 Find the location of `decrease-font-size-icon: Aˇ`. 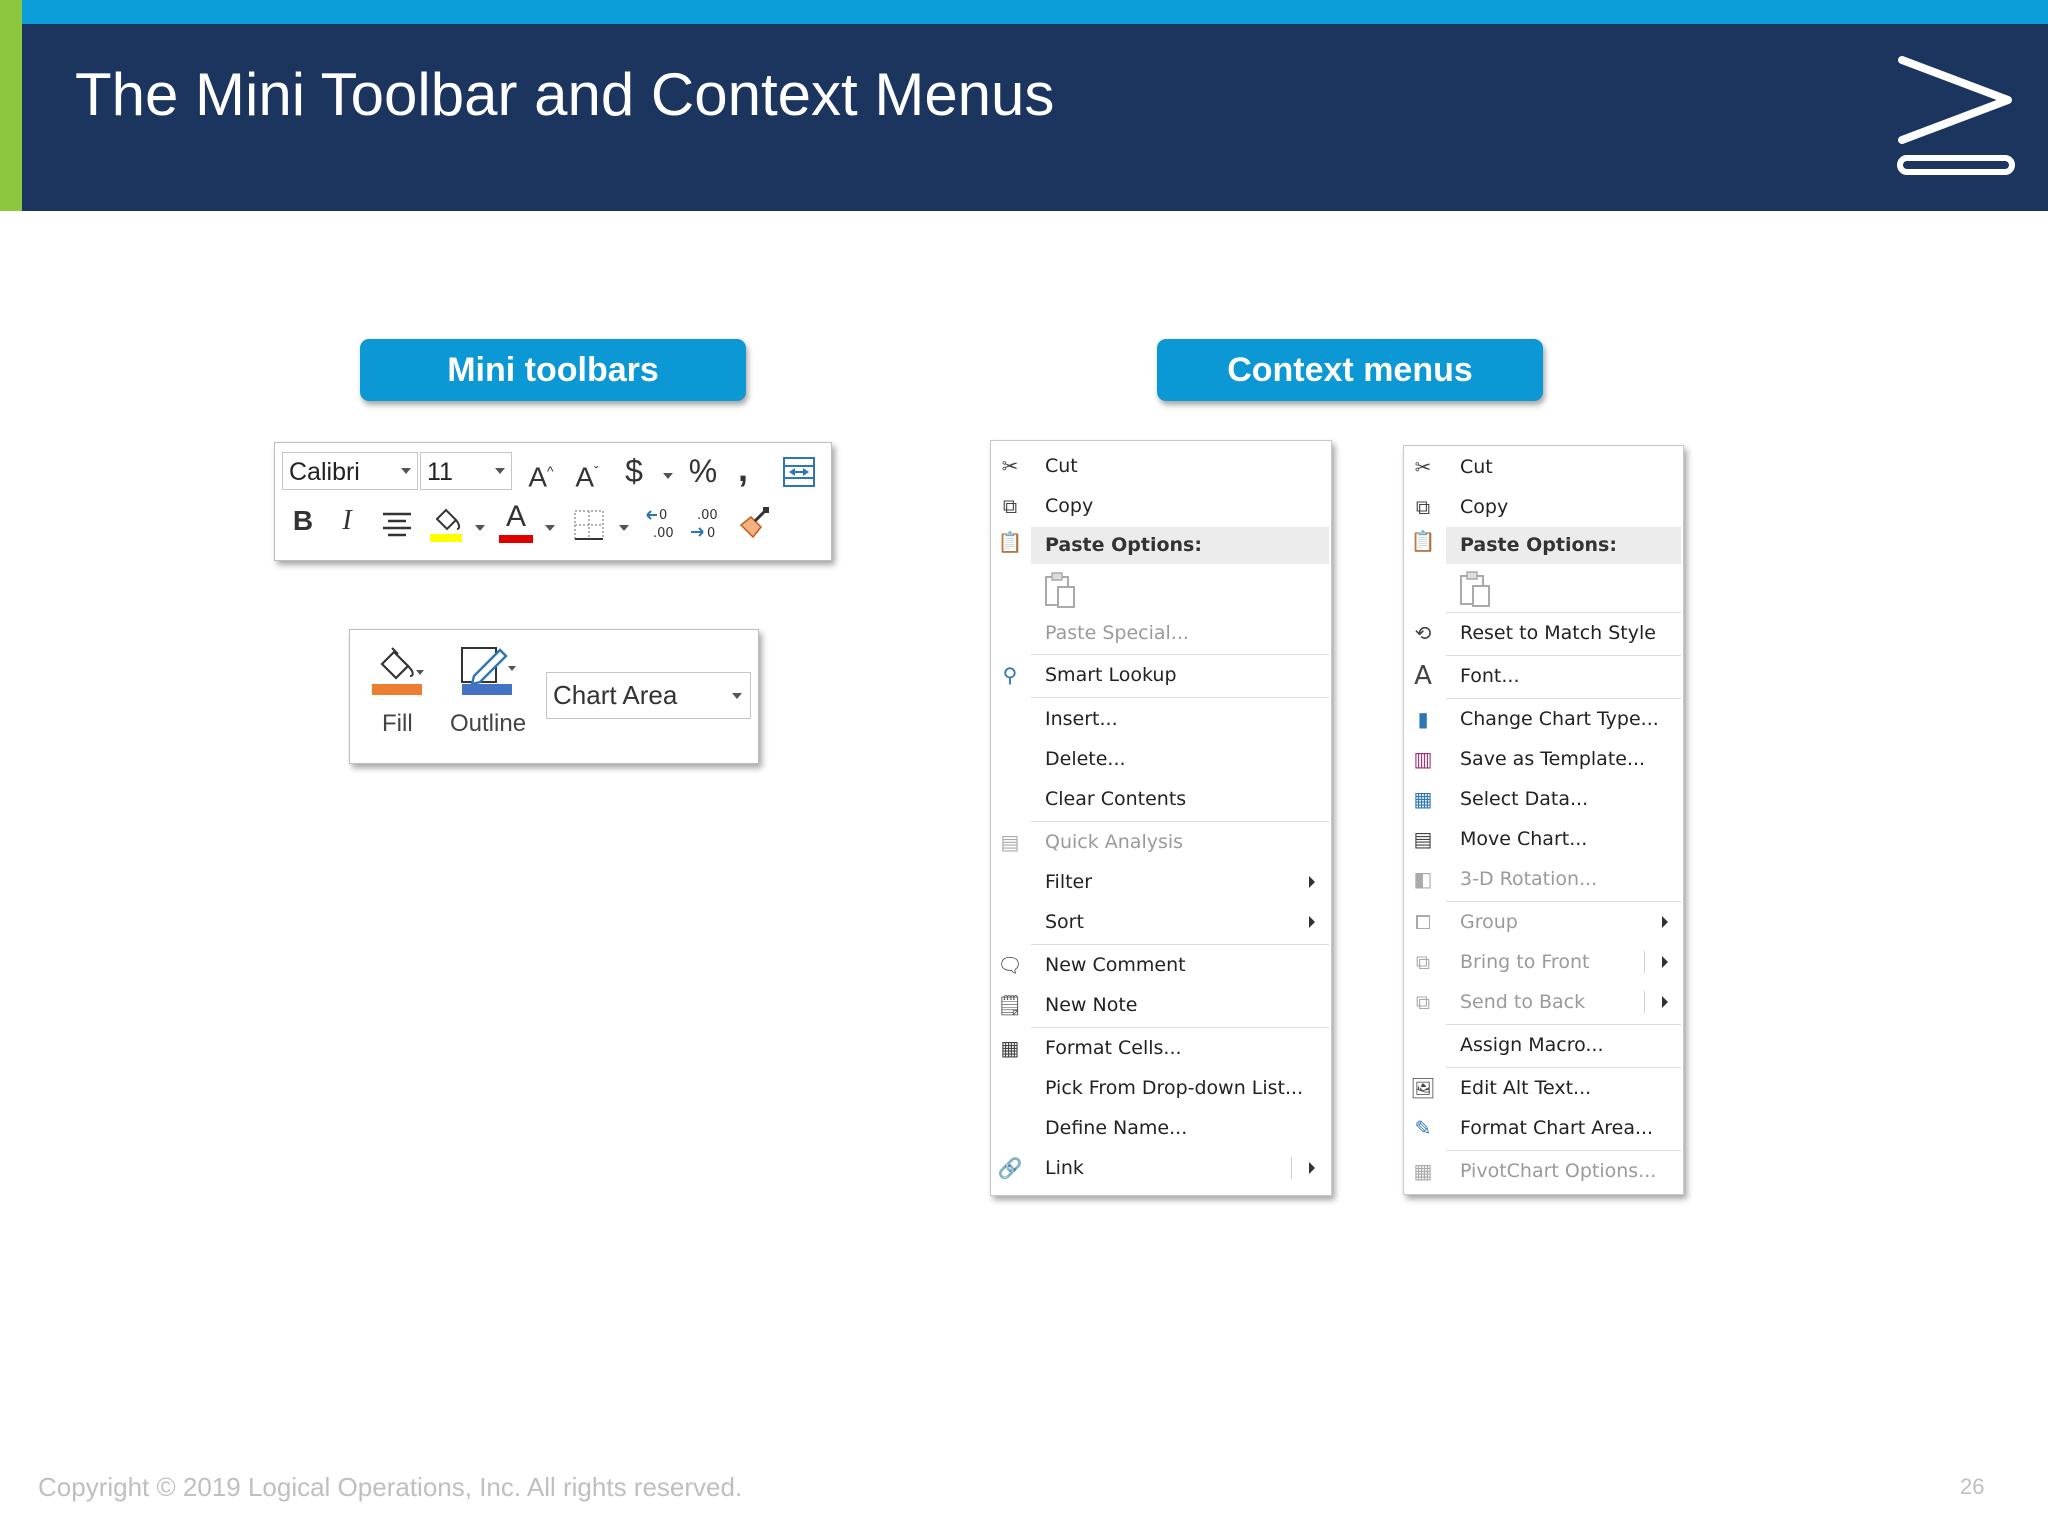

decrease-font-size-icon: Aˇ is located at coordinates (587, 474).